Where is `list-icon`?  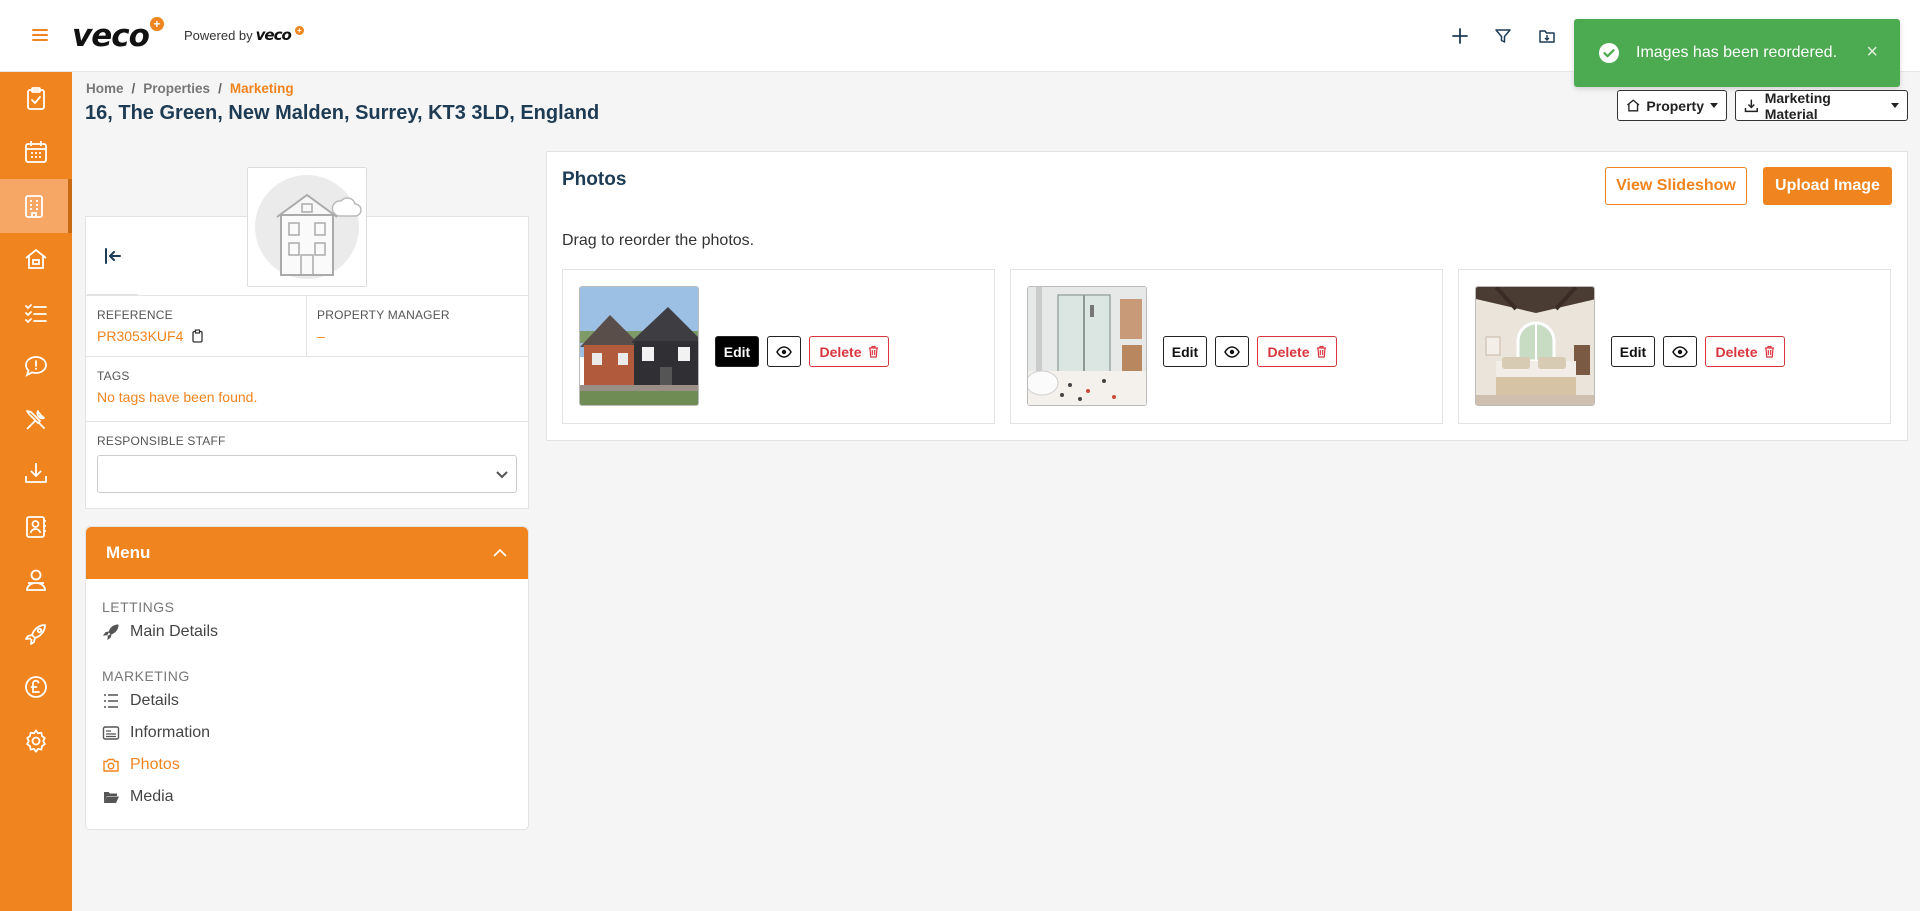
list-icon is located at coordinates (111, 701).